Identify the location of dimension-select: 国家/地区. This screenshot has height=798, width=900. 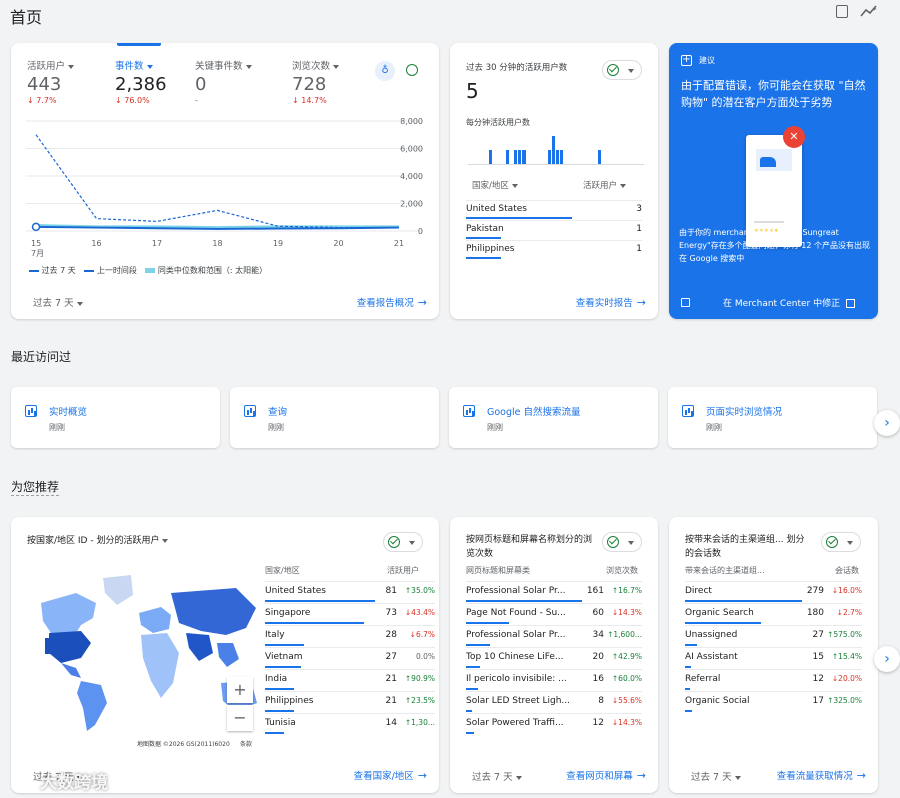
(495, 185).